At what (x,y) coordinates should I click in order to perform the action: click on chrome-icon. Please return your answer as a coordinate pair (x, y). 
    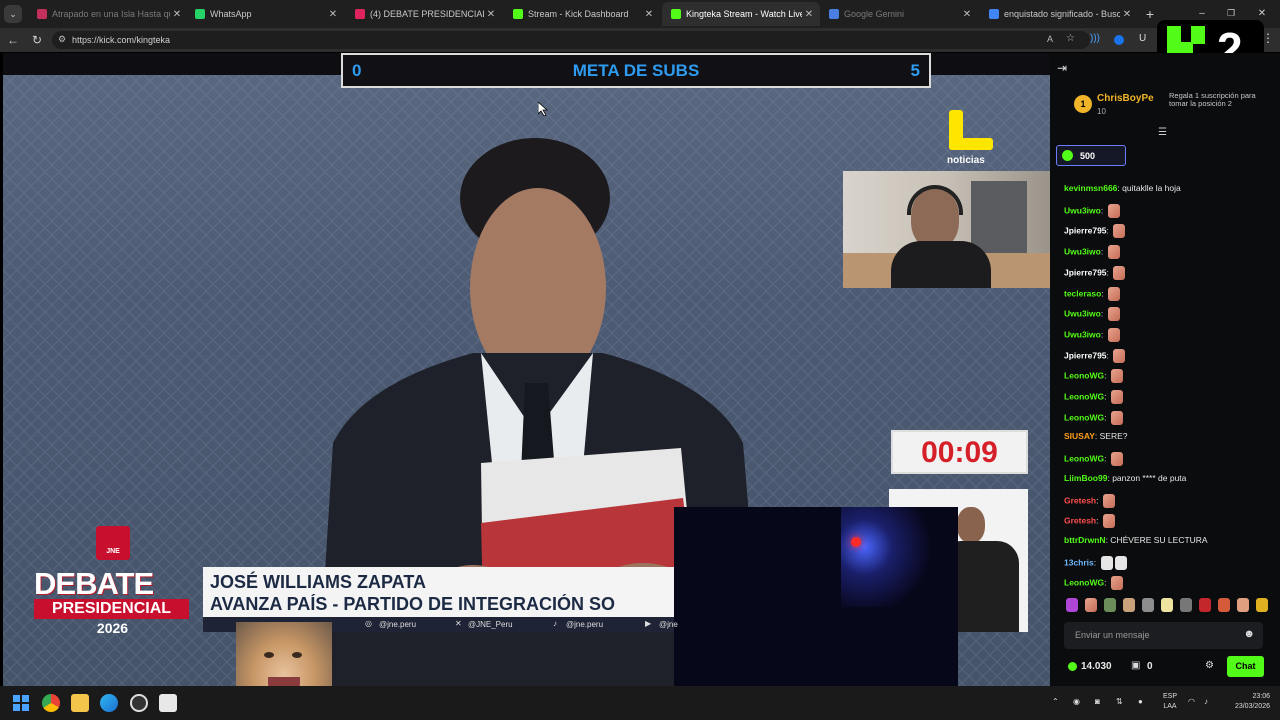
    Looking at the image, I should click on (51, 703).